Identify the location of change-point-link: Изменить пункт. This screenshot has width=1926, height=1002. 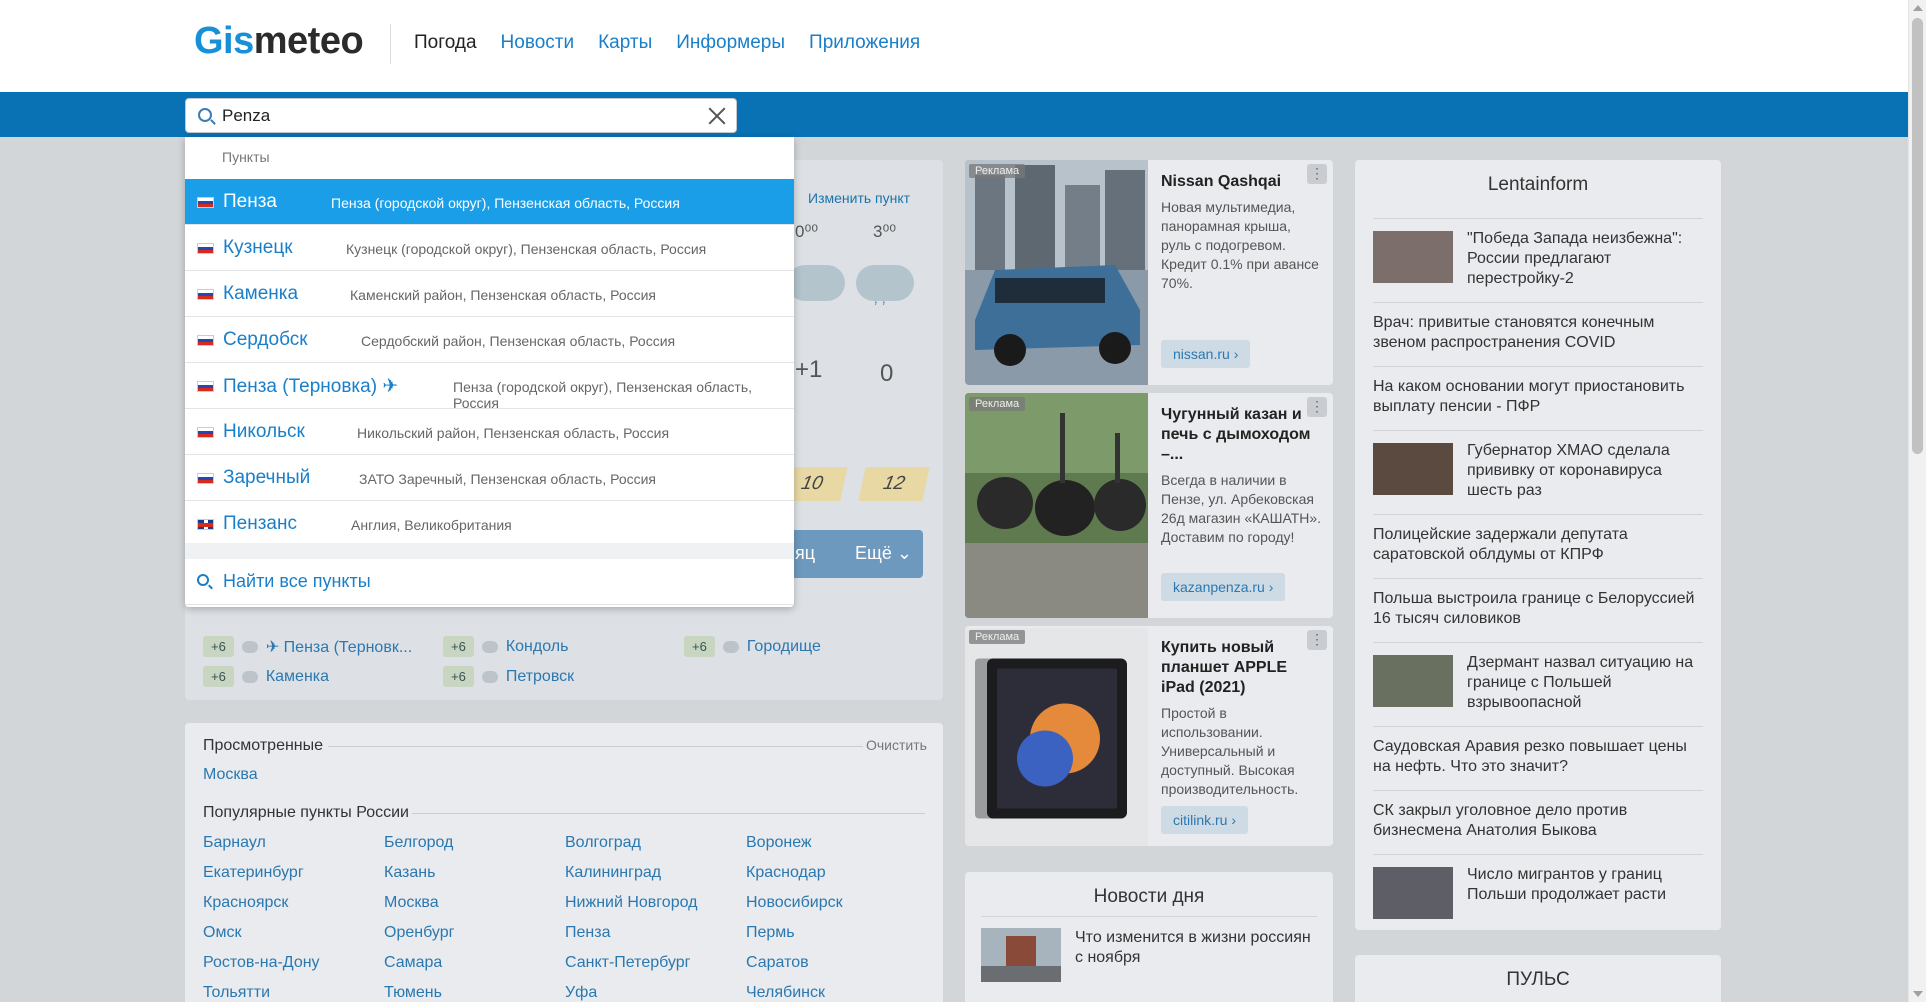
(859, 198).